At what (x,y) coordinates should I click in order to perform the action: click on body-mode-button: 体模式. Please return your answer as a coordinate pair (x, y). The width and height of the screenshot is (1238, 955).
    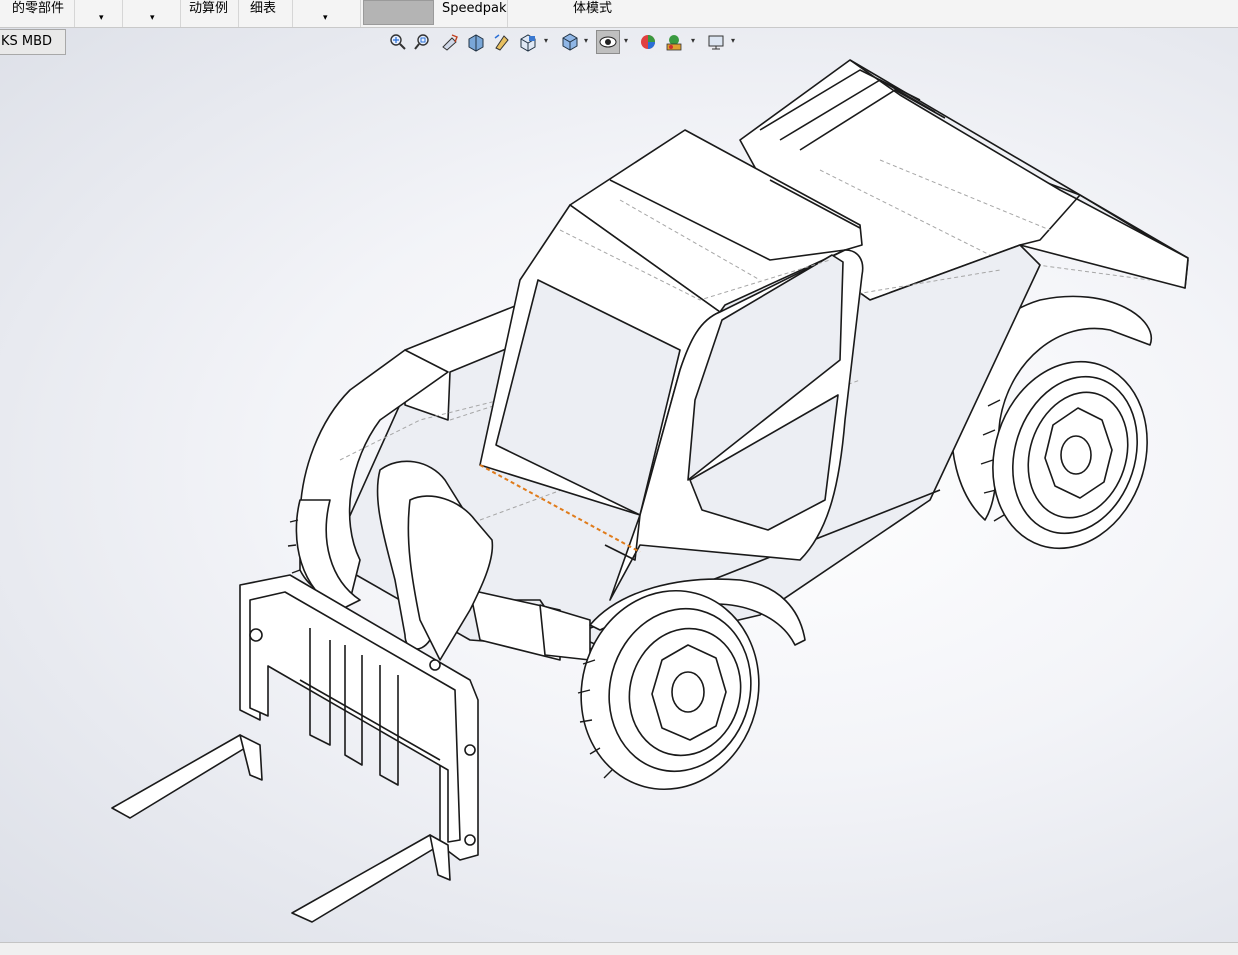
    Looking at the image, I should click on (873, 13).